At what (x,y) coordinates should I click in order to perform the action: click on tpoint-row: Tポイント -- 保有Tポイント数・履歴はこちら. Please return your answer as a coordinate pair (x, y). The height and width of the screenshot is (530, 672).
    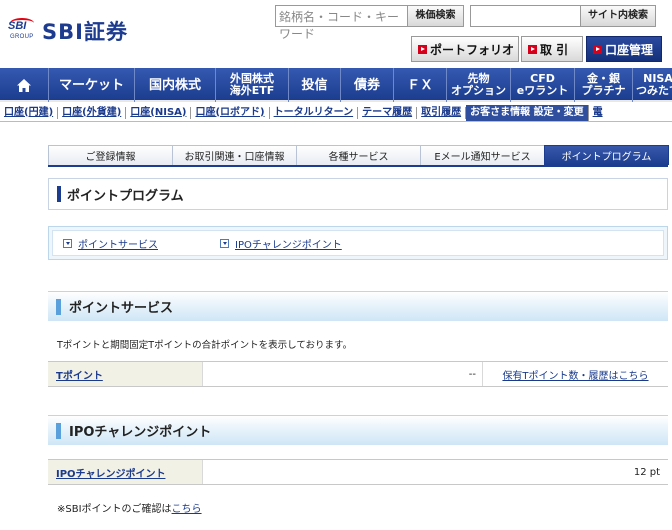
    Looking at the image, I should click on (358, 374).